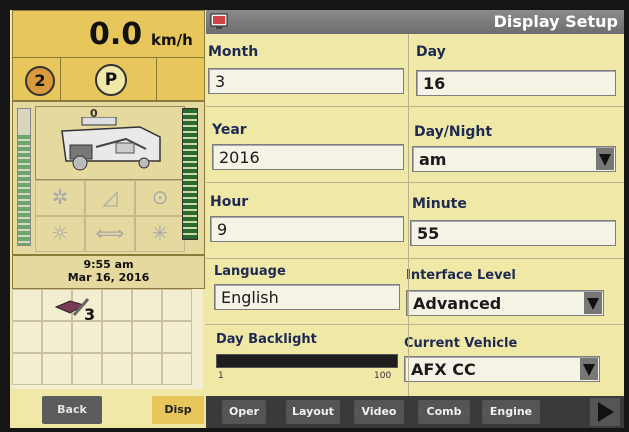  What do you see at coordinates (221, 376) in the screenshot?
I see `backlight-min: 1` at bounding box center [221, 376].